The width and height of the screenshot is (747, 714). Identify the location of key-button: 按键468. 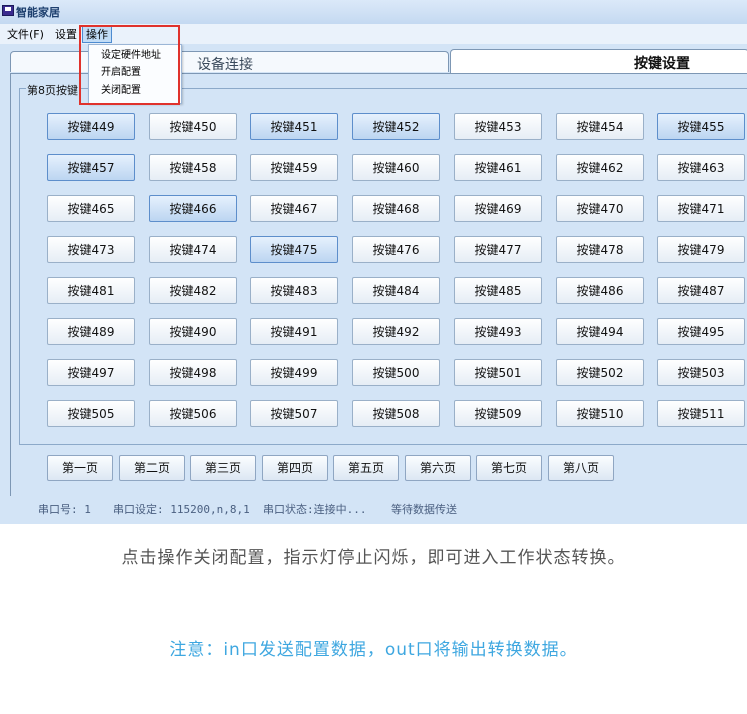
(396, 208).